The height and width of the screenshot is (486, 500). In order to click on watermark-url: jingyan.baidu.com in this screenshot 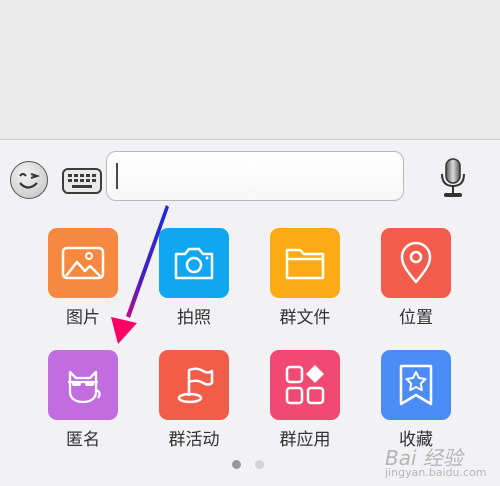, I will do `click(436, 472)`.